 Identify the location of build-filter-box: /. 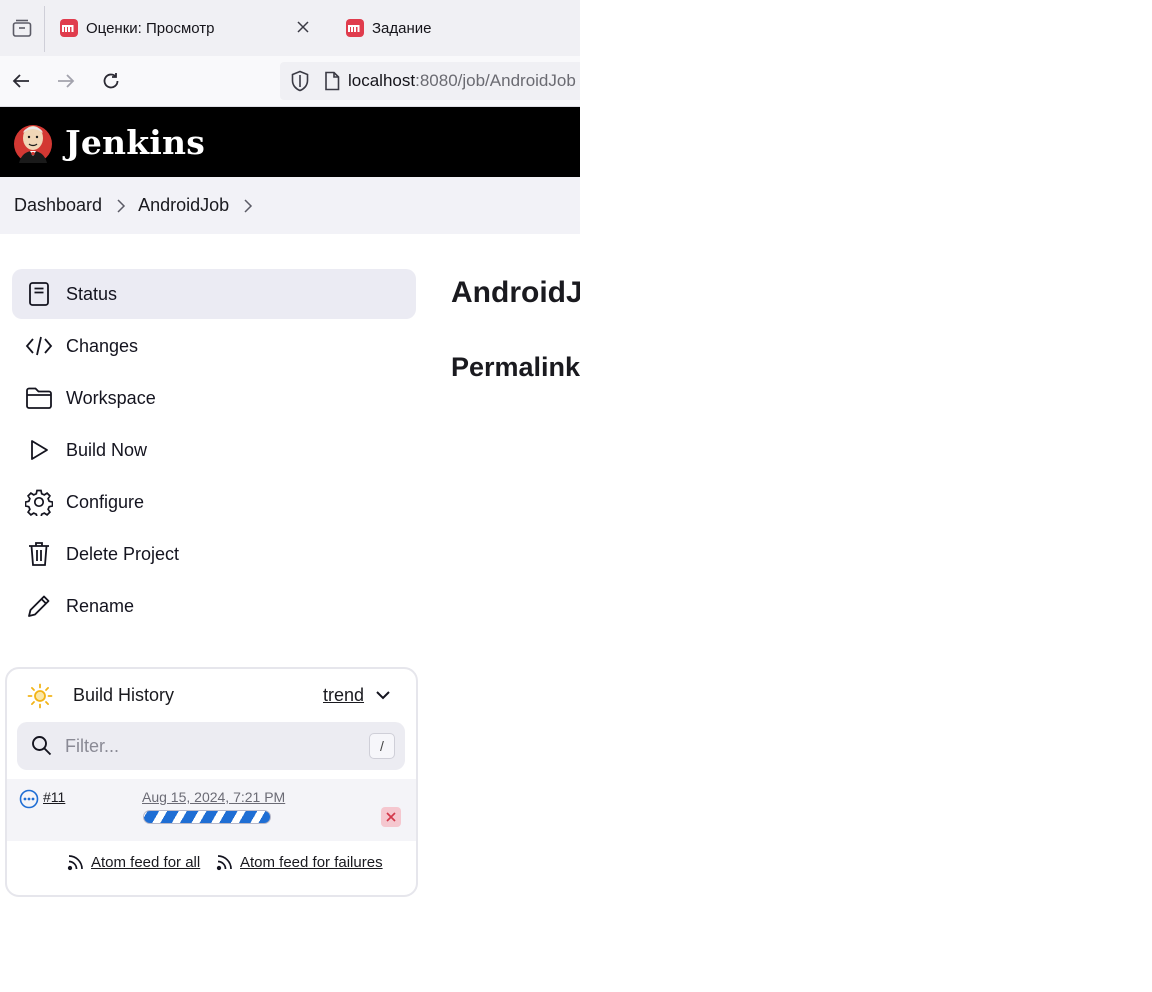
(211, 746).